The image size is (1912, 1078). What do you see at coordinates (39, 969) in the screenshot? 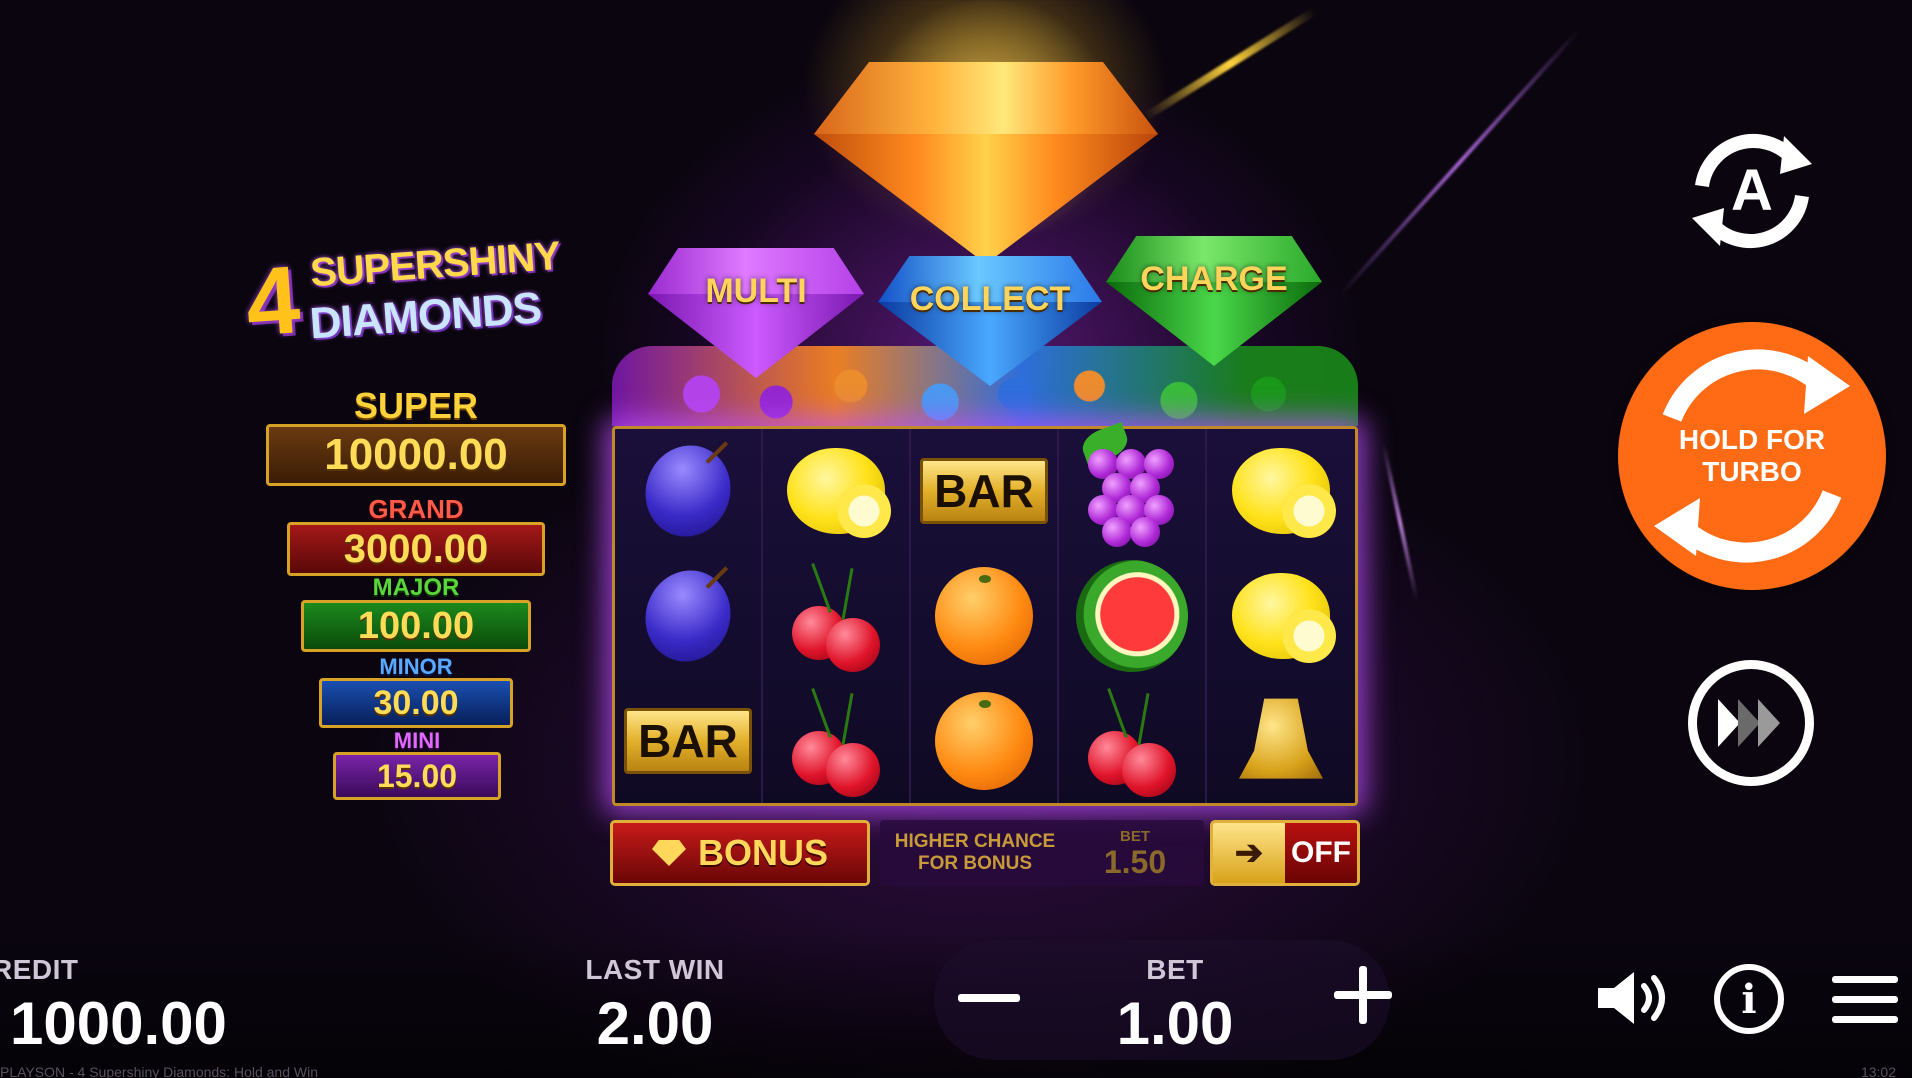
I see `credit-label: REDIT` at bounding box center [39, 969].